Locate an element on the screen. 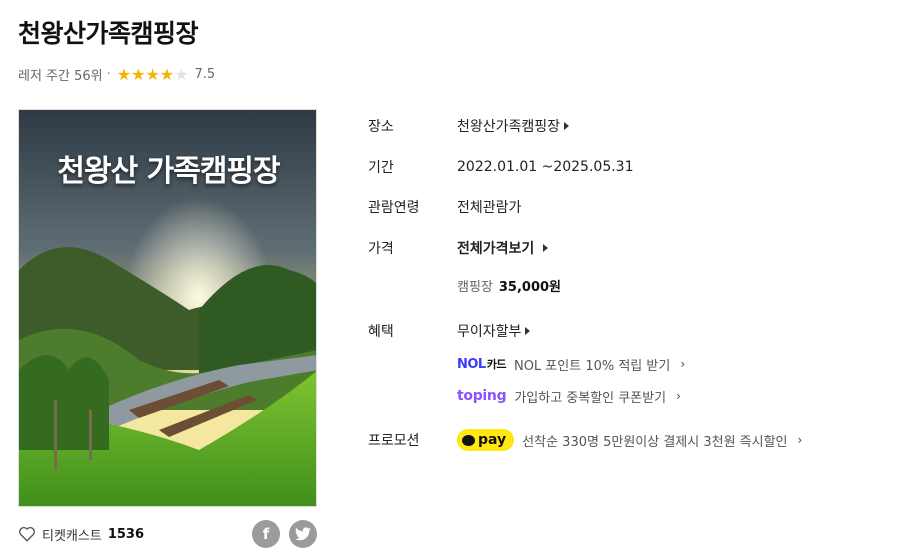 The height and width of the screenshot is (558, 898). twitter-icon is located at coordinates (303, 534).